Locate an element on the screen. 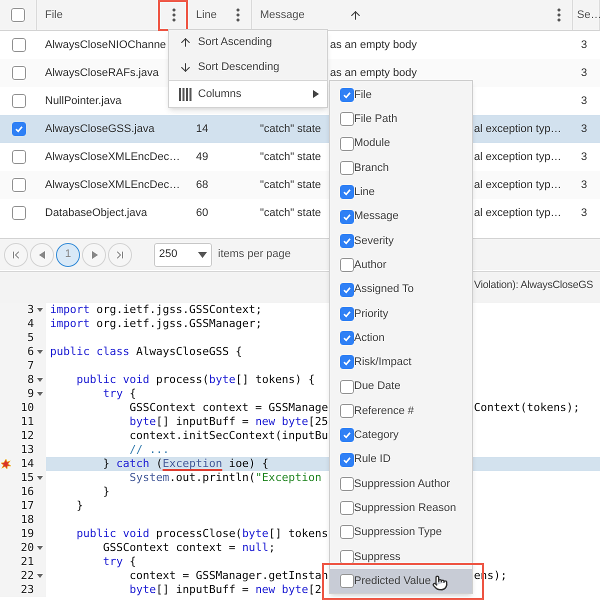  table-cell: DatabaseObject.java is located at coordinates (96, 212).